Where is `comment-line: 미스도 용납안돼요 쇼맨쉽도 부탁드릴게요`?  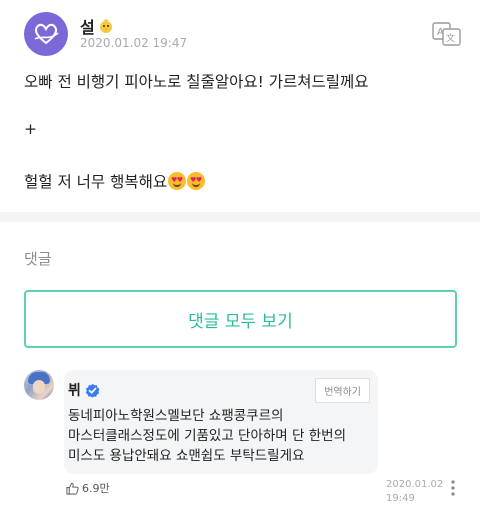
comment-line: 미스도 용납안돼요 쇼맨쉽도 부탁드릴게요 is located at coordinates (186, 456).